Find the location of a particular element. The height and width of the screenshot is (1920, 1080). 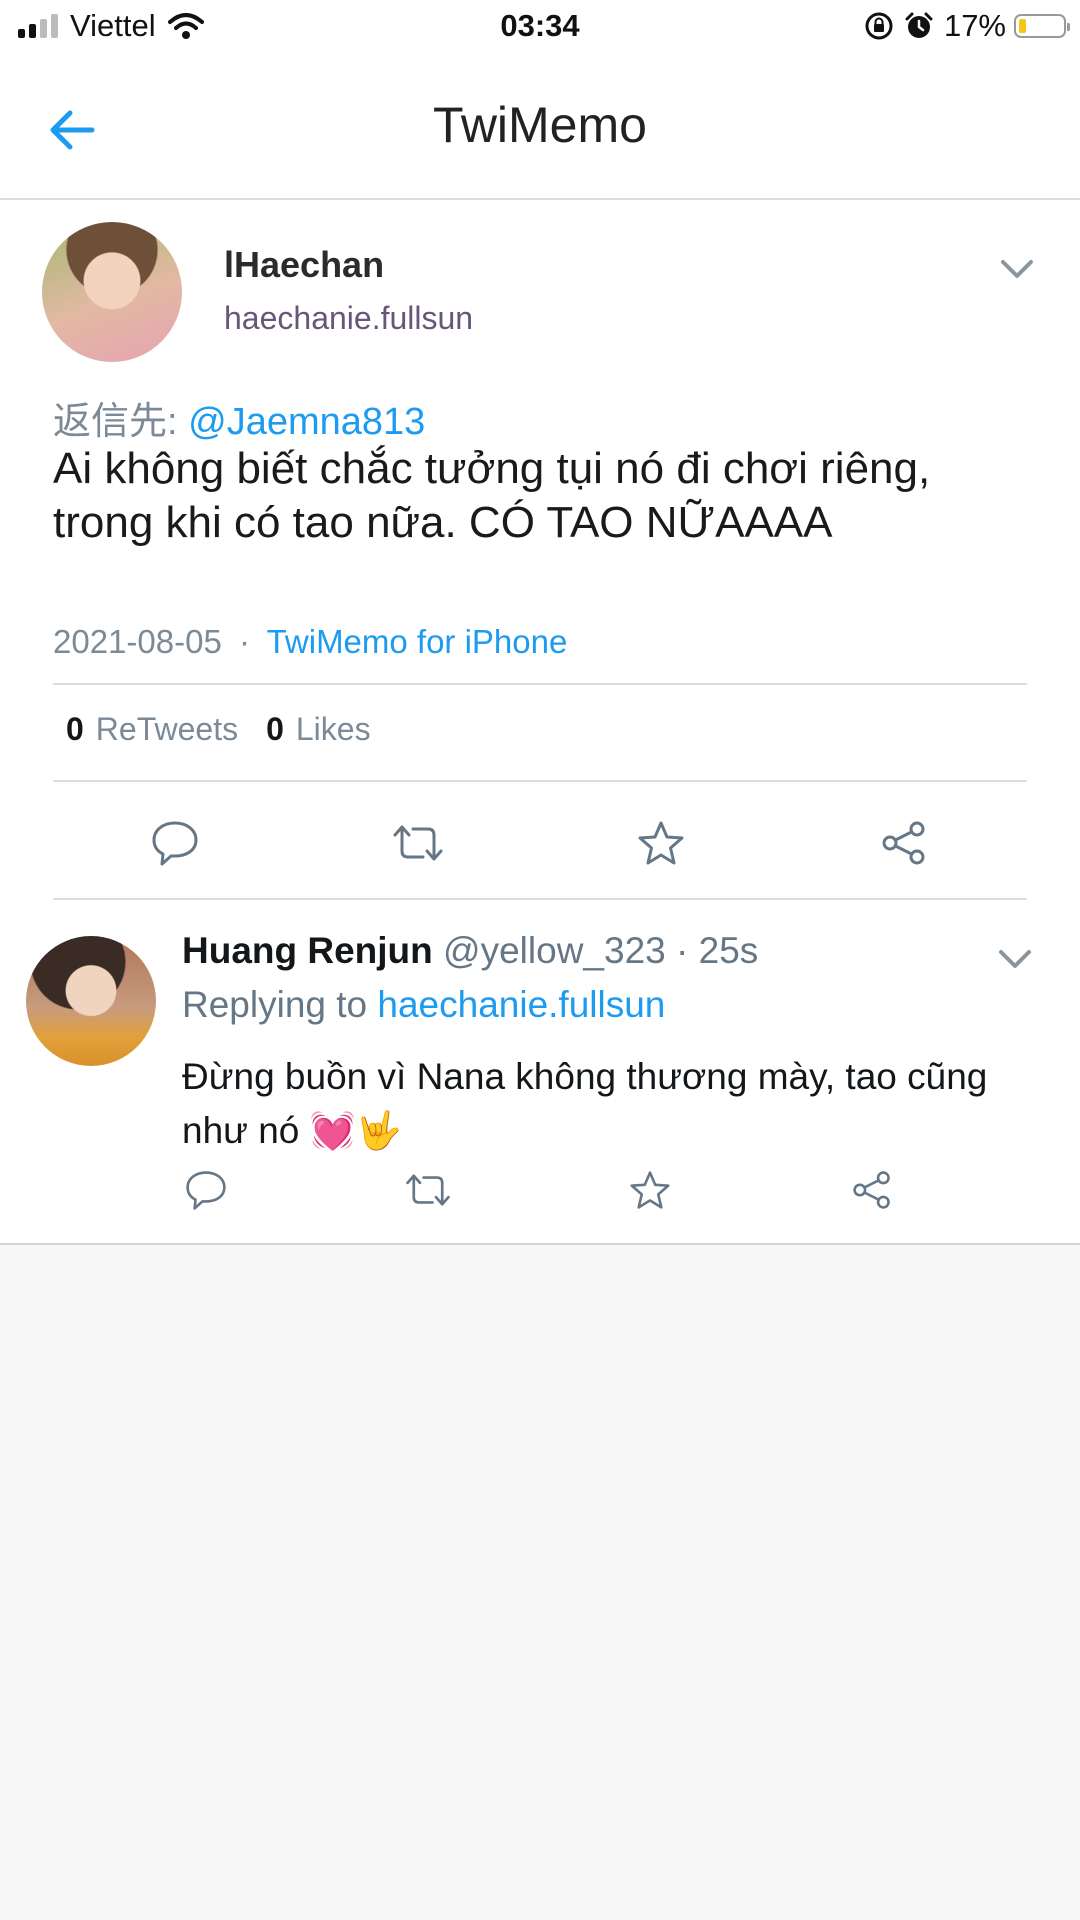

reply-header: Huang Renjun @yellow_323 · 25s is located at coordinates (470, 951).